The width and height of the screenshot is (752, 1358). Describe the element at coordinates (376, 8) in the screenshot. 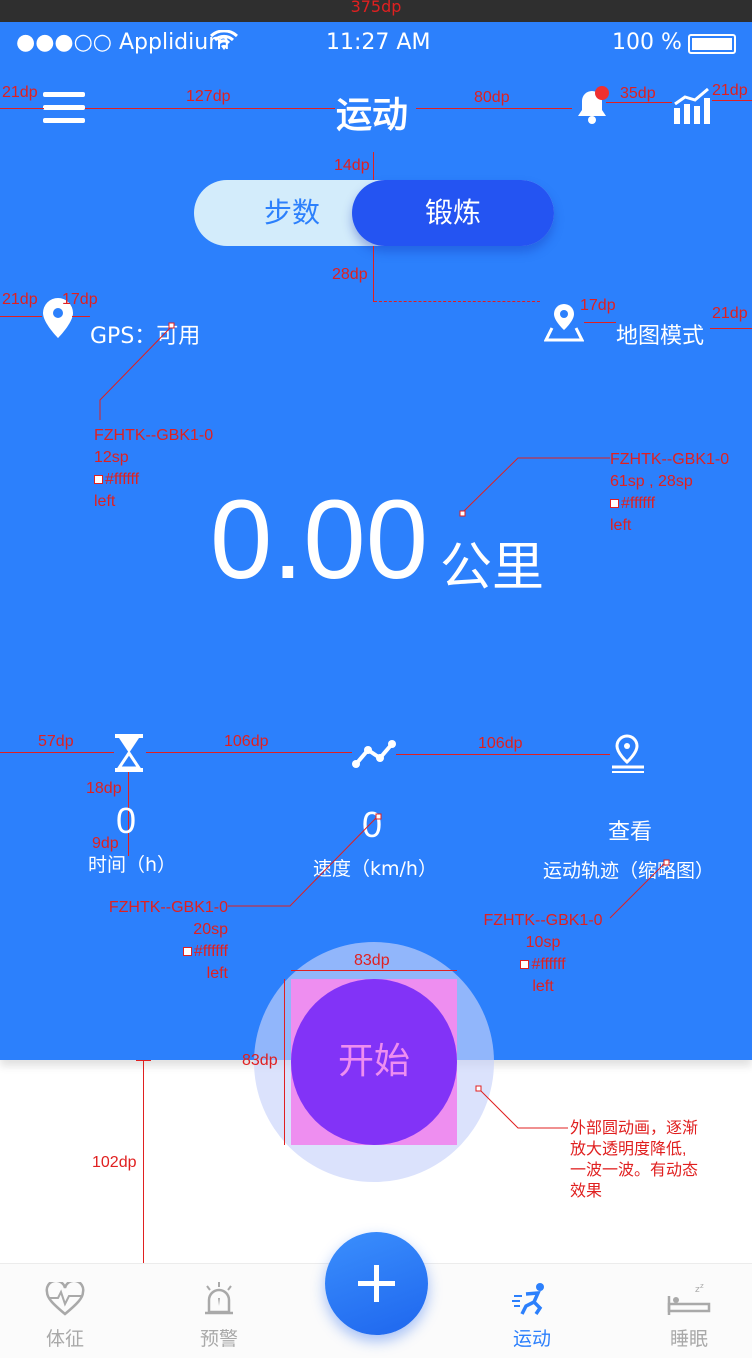

I see `canvas-width-label: 375dp` at that location.